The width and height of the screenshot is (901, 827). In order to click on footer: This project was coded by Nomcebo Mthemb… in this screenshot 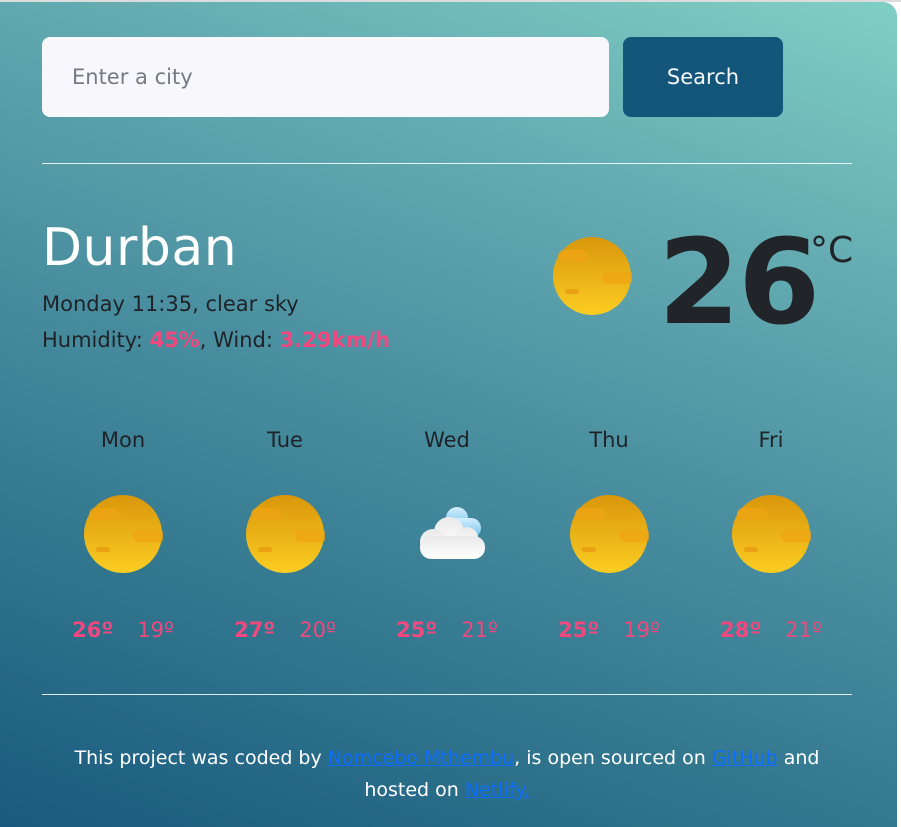, I will do `click(447, 774)`.